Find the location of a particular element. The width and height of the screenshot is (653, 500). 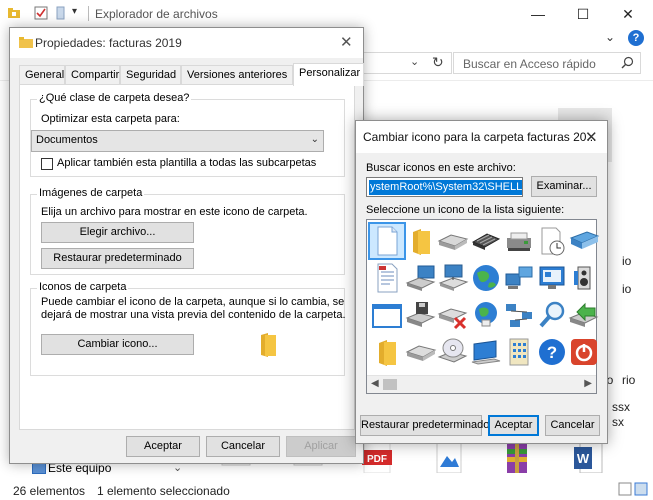

file-label-fragment: ssx is located at coordinates (621, 407).